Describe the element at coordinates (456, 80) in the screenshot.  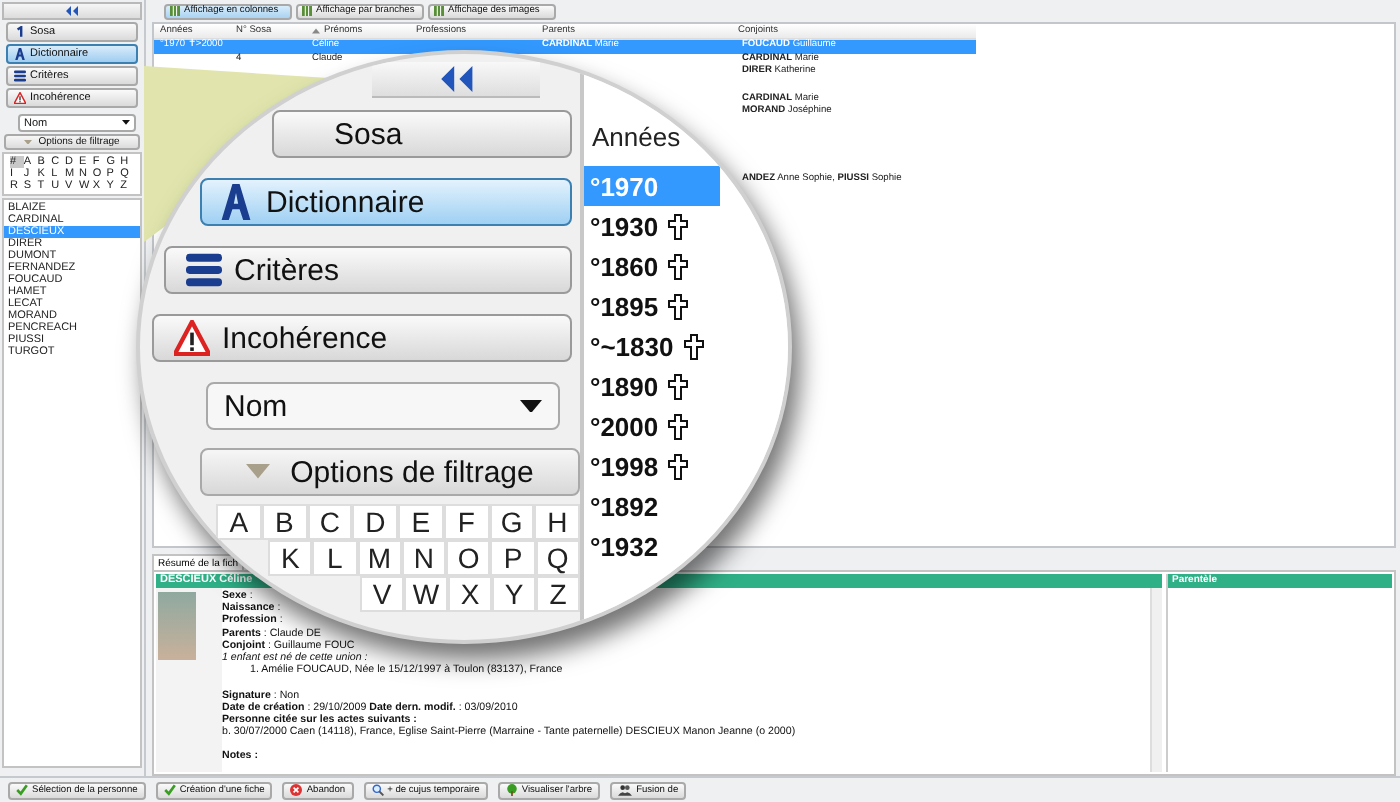
I see `collapse-bar` at that location.